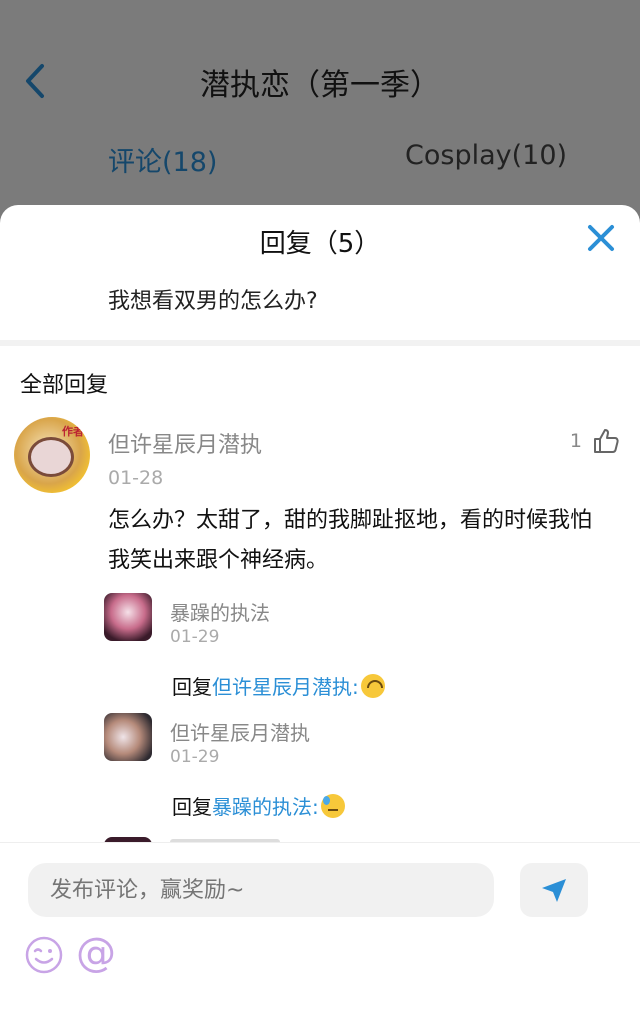  I want to click on topic-text: 我想看双男的怎么办?, so click(213, 301).